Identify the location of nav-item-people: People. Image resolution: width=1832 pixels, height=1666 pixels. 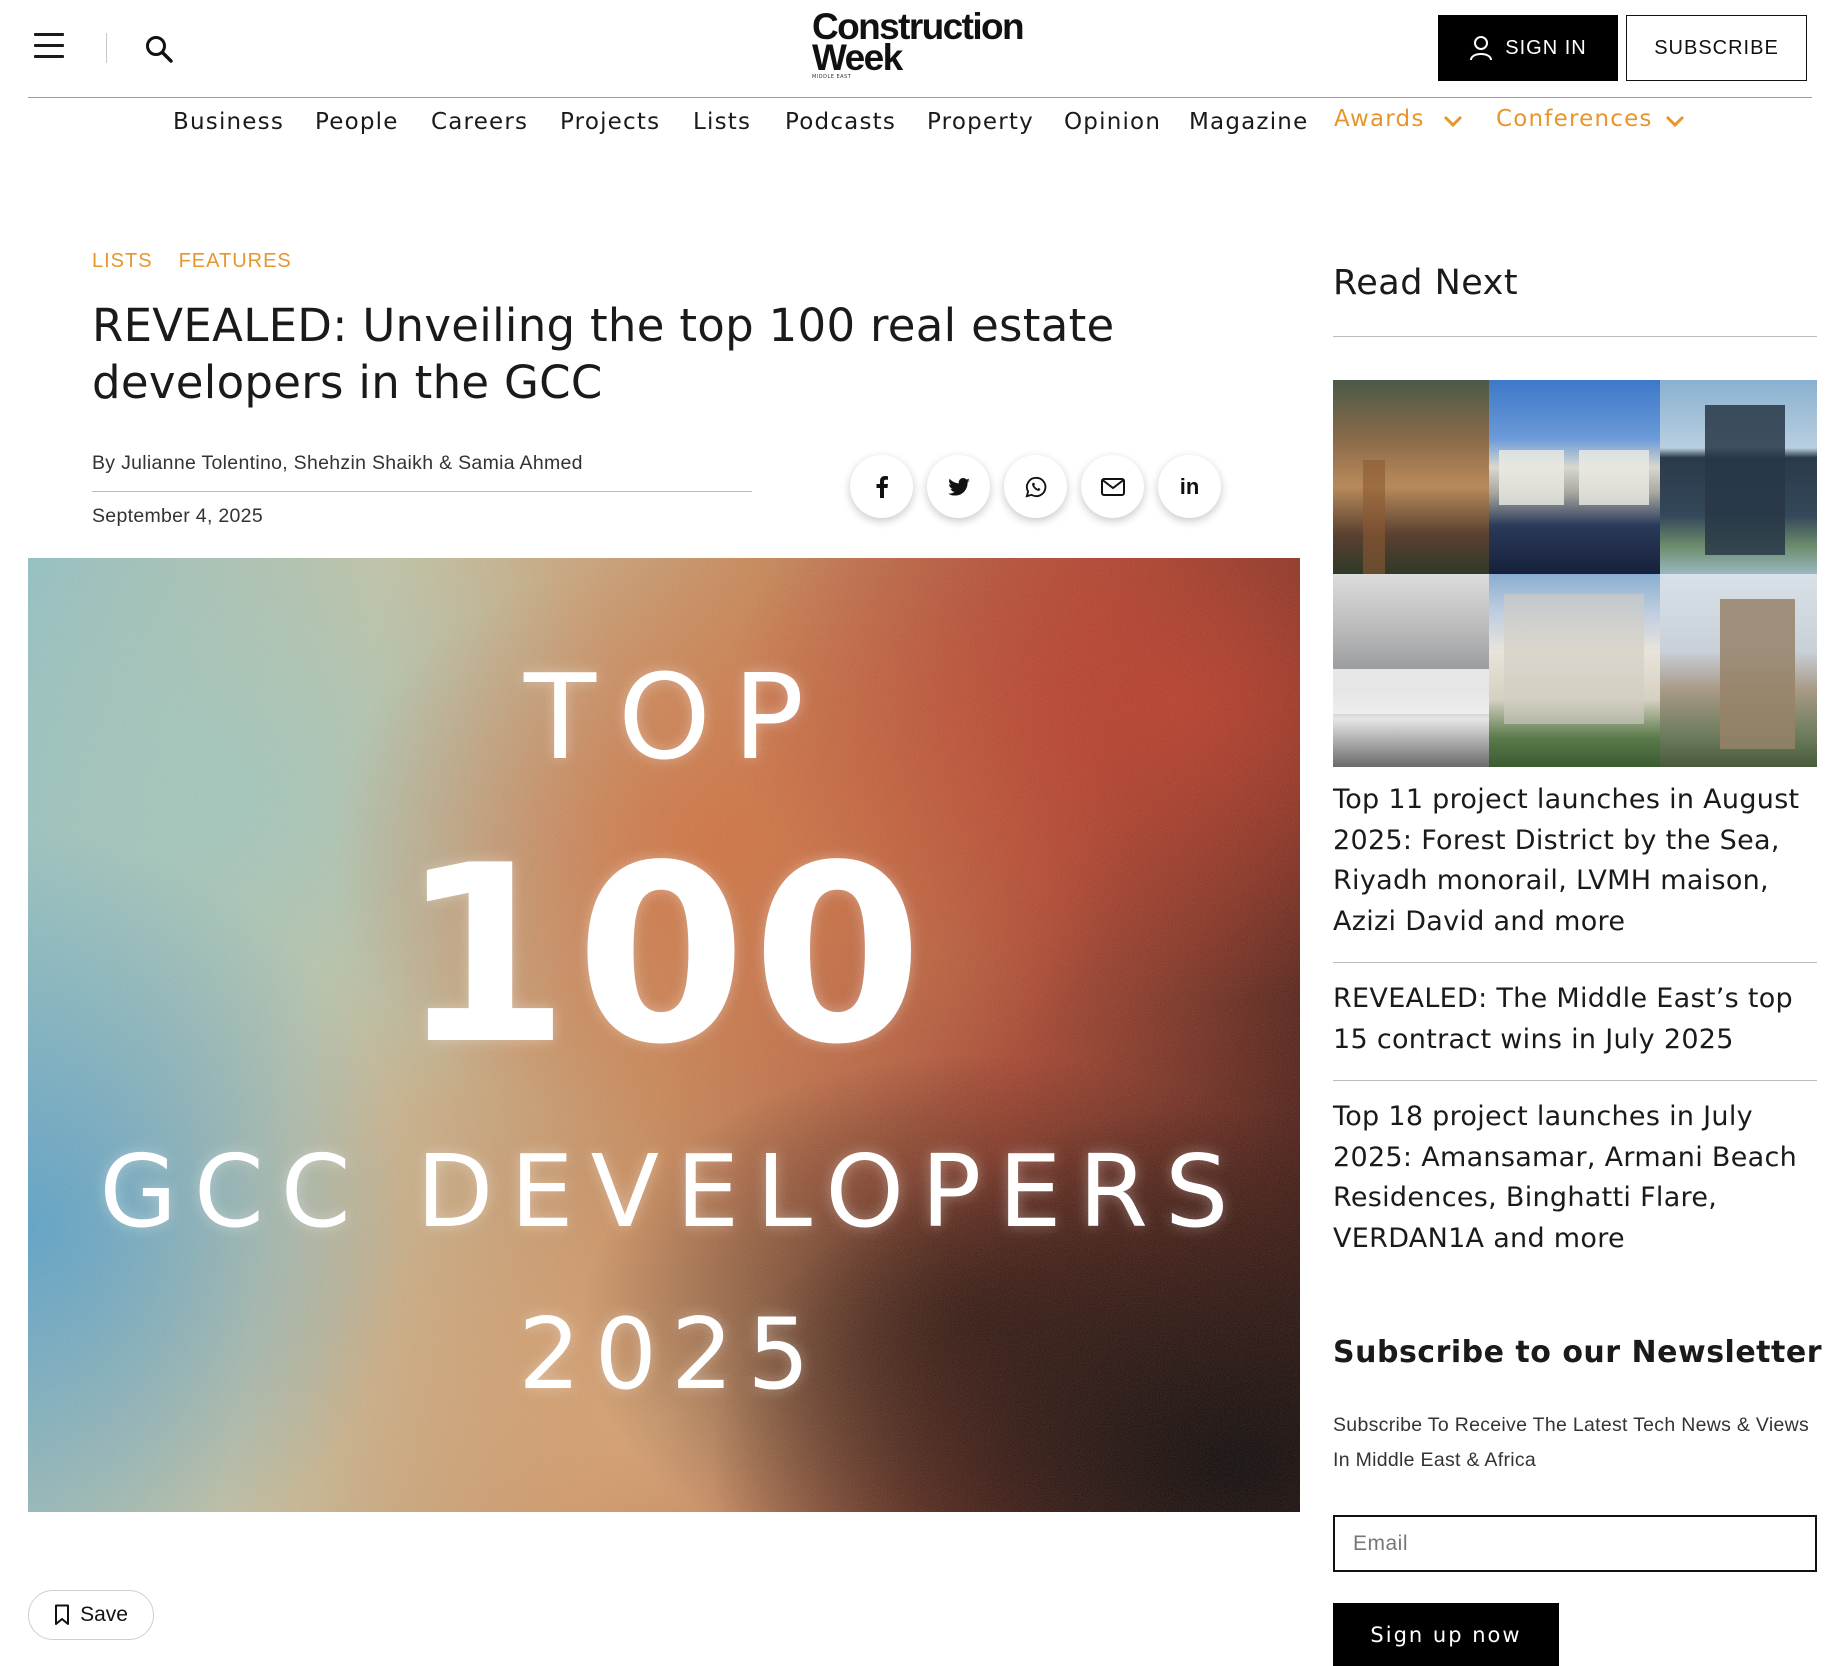
(357, 122).